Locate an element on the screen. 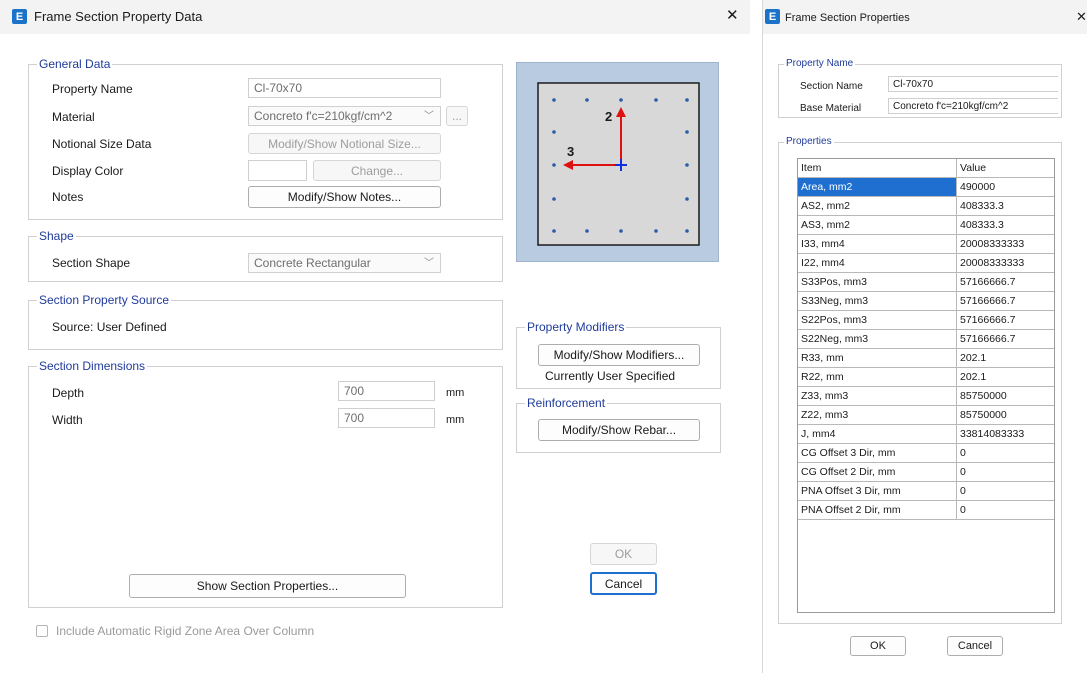 The height and width of the screenshot is (673, 1087). table-row: CG Offset 3 Dir, mm 0 is located at coordinates (926, 453).